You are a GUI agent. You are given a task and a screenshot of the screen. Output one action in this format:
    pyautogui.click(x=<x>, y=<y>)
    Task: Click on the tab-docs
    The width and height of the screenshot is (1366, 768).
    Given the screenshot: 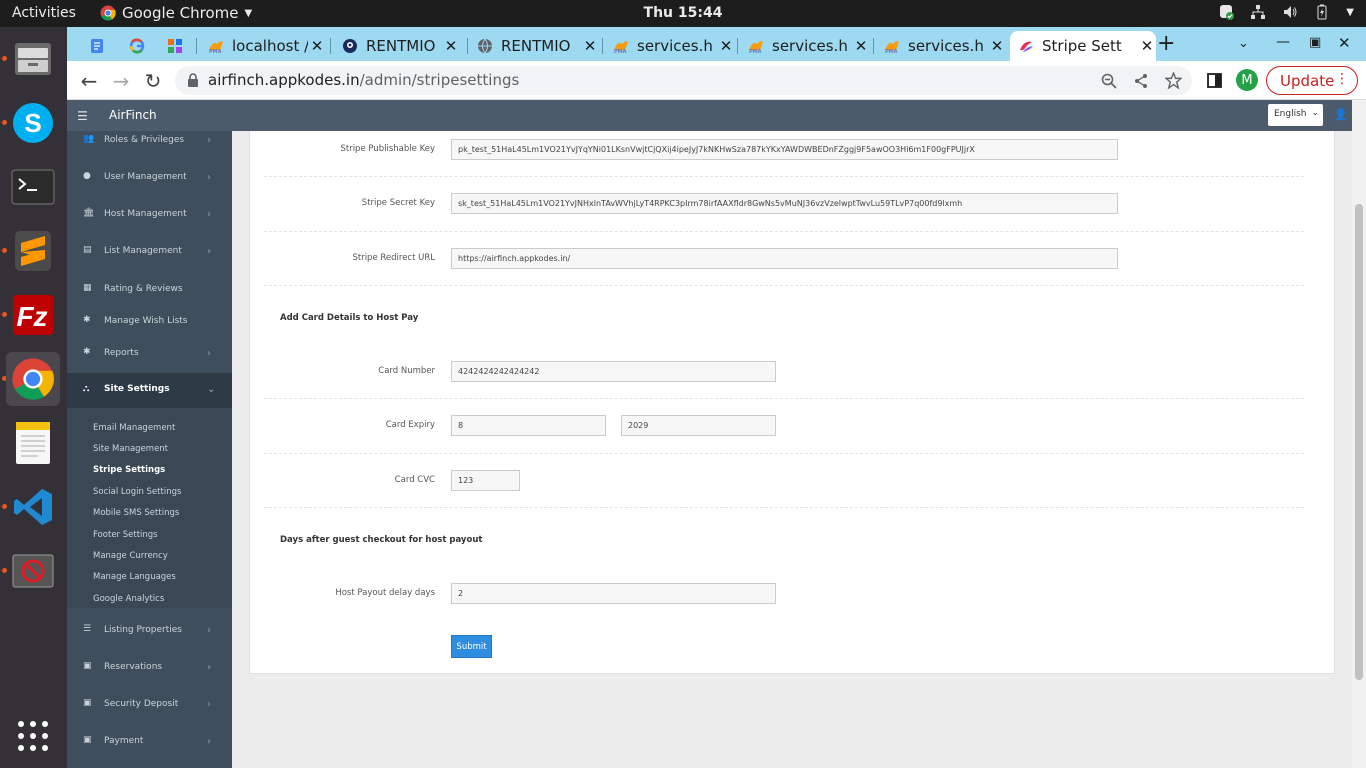 What is the action you would take?
    pyautogui.click(x=99, y=46)
    